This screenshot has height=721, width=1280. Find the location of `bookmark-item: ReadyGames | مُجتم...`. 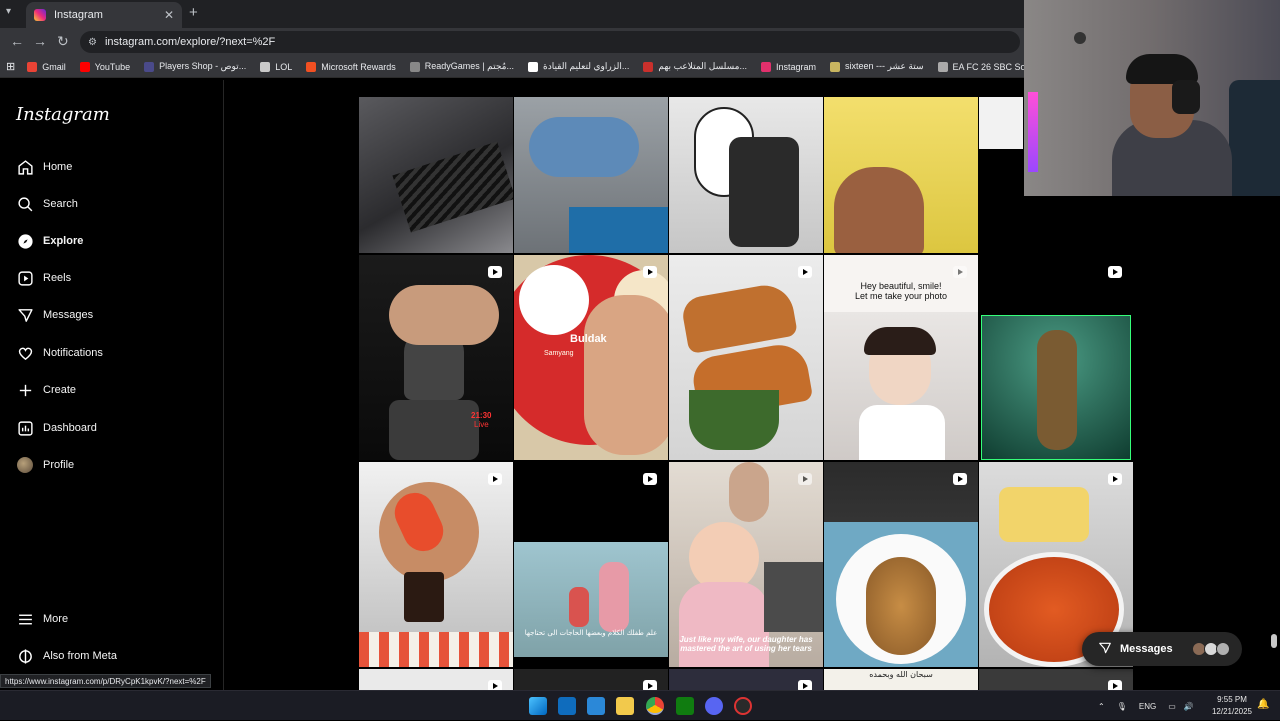

bookmark-item: ReadyGames | مُجتم... is located at coordinates (461, 66).